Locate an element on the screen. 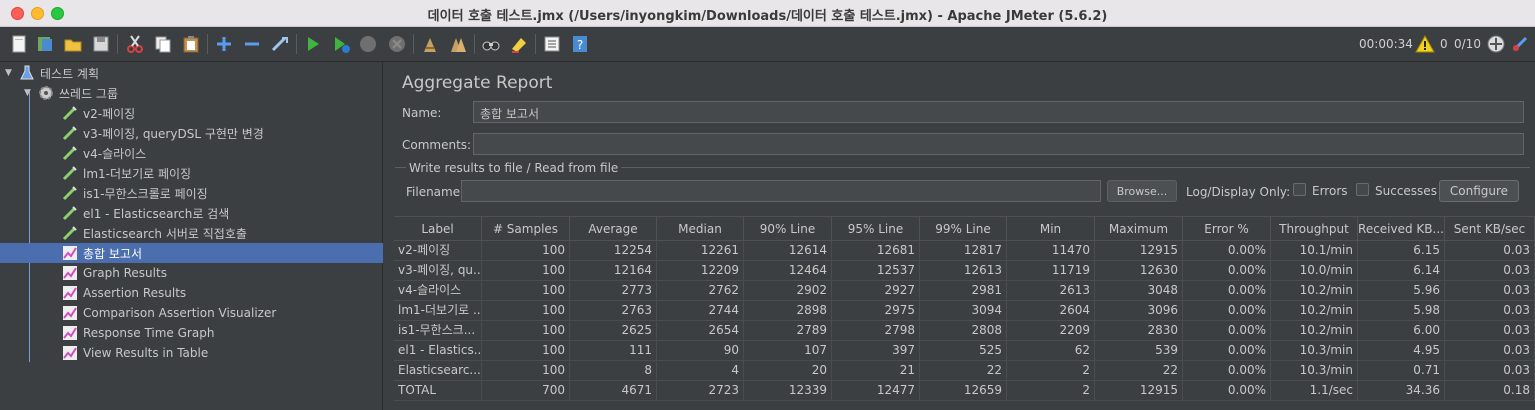  stop-icon is located at coordinates (368, 44).